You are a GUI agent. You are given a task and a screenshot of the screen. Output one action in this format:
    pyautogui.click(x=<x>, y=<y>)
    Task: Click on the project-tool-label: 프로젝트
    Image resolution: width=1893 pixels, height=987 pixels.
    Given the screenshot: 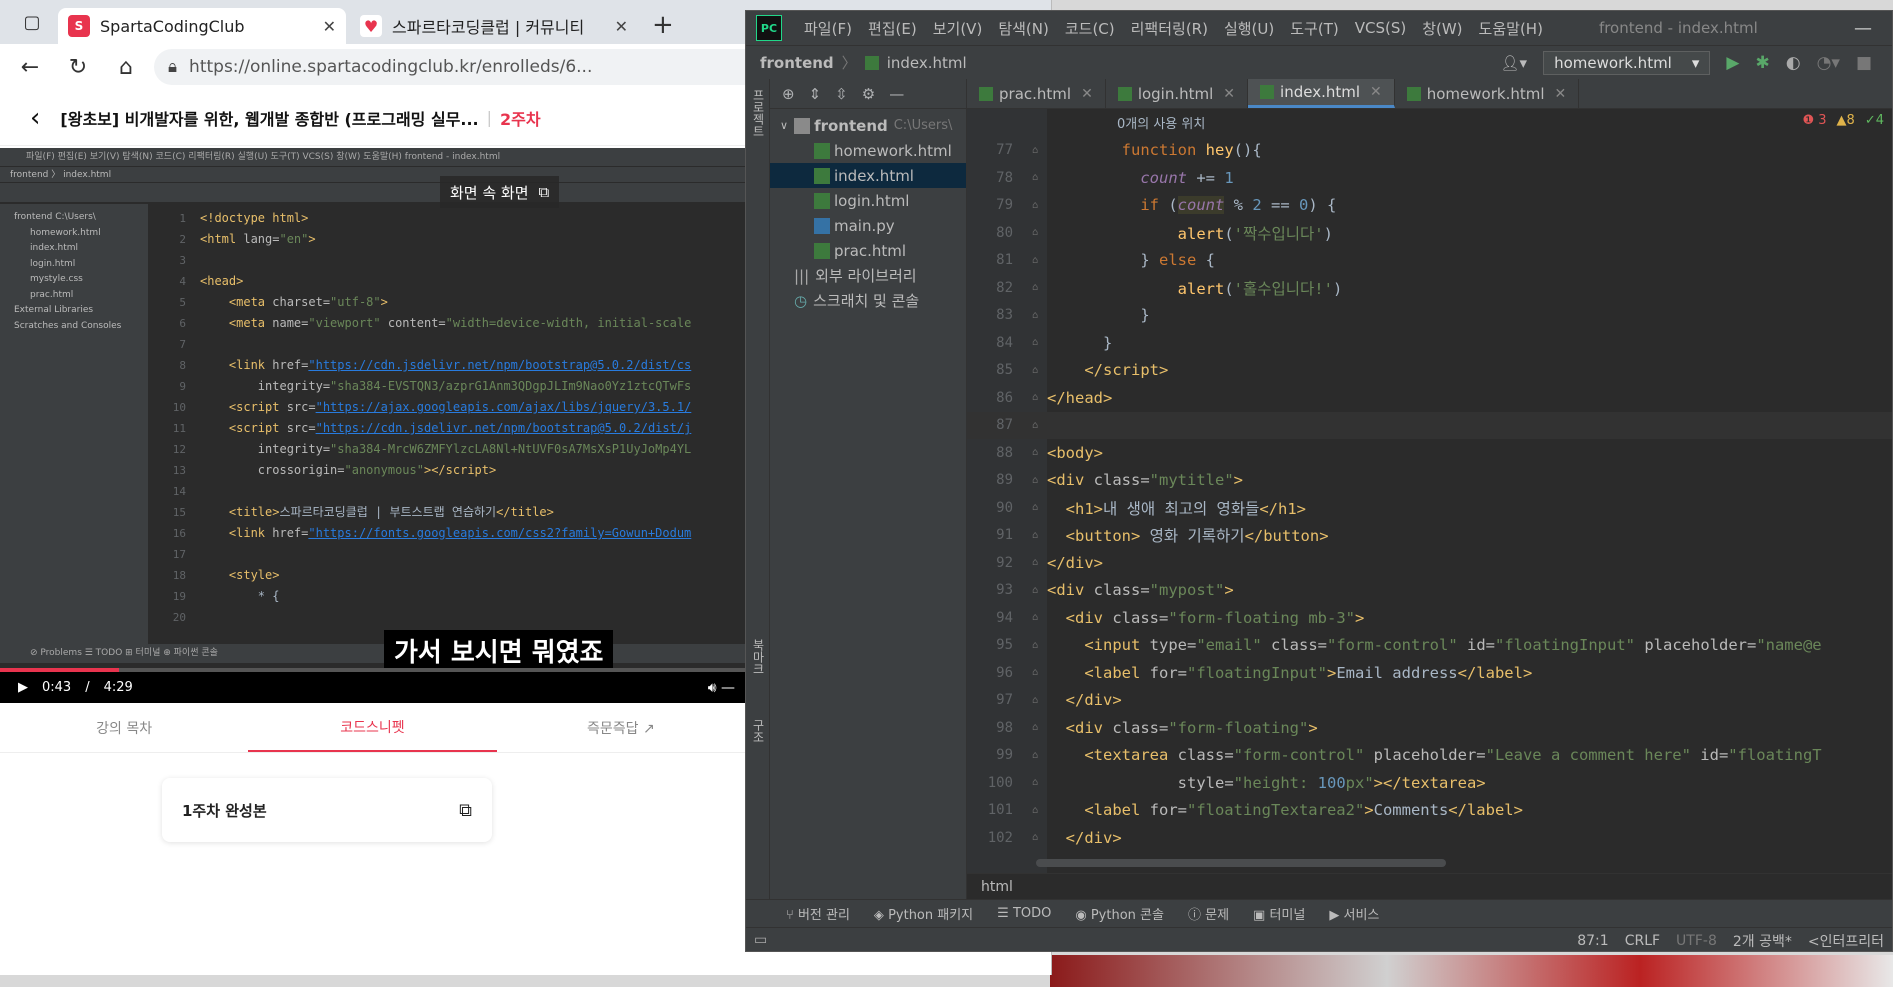 What is the action you would take?
    pyautogui.click(x=758, y=113)
    